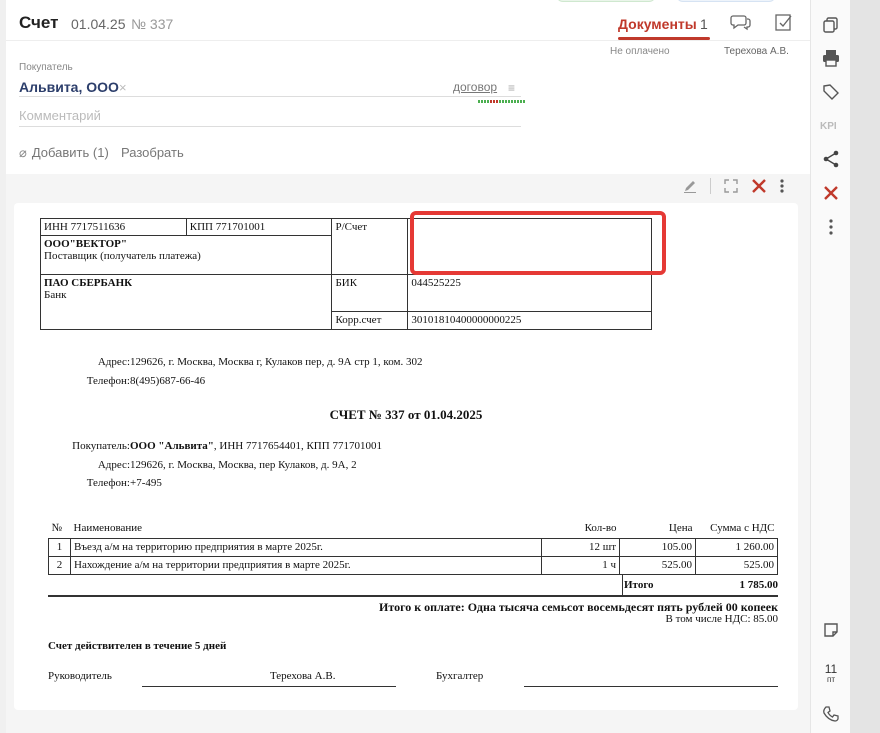 The width and height of the screenshot is (880, 733). What do you see at coordinates (406, 414) in the screenshot?
I see `invoice-title: СЧЕТ № 337 от 01.04.2025` at bounding box center [406, 414].